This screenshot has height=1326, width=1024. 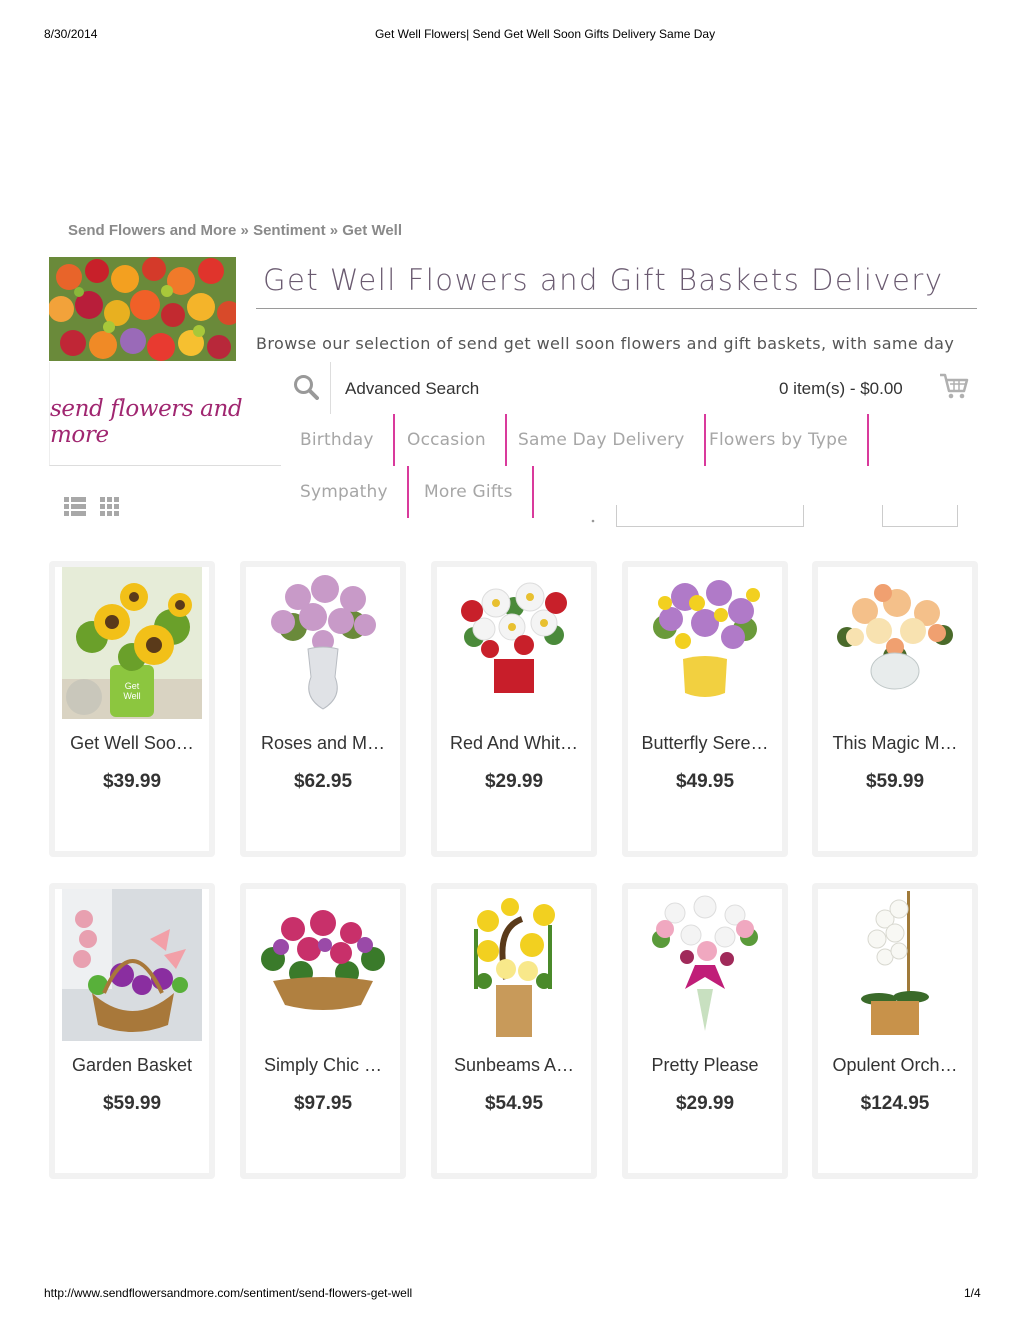 What do you see at coordinates (710, 516) in the screenshot?
I see `sort-select` at bounding box center [710, 516].